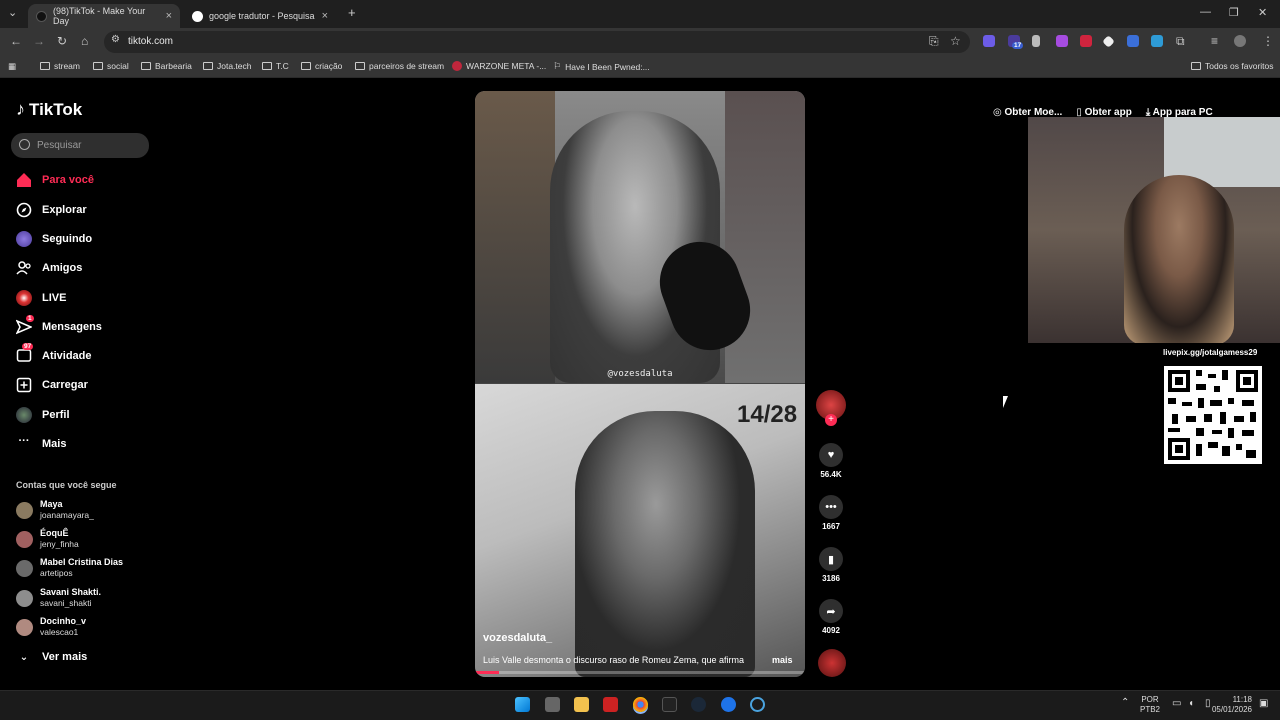  What do you see at coordinates (41, 298) in the screenshot?
I see `nav-live: LIVE` at bounding box center [41, 298].